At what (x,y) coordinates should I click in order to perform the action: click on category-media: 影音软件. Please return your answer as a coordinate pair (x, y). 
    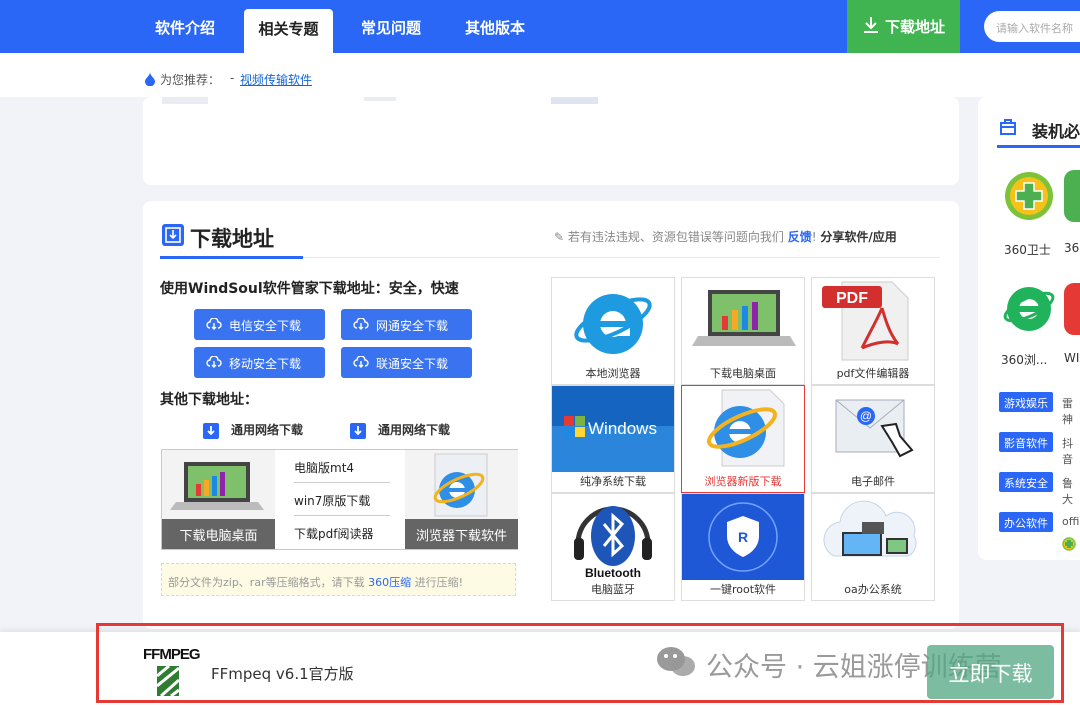
    Looking at the image, I should click on (1026, 442).